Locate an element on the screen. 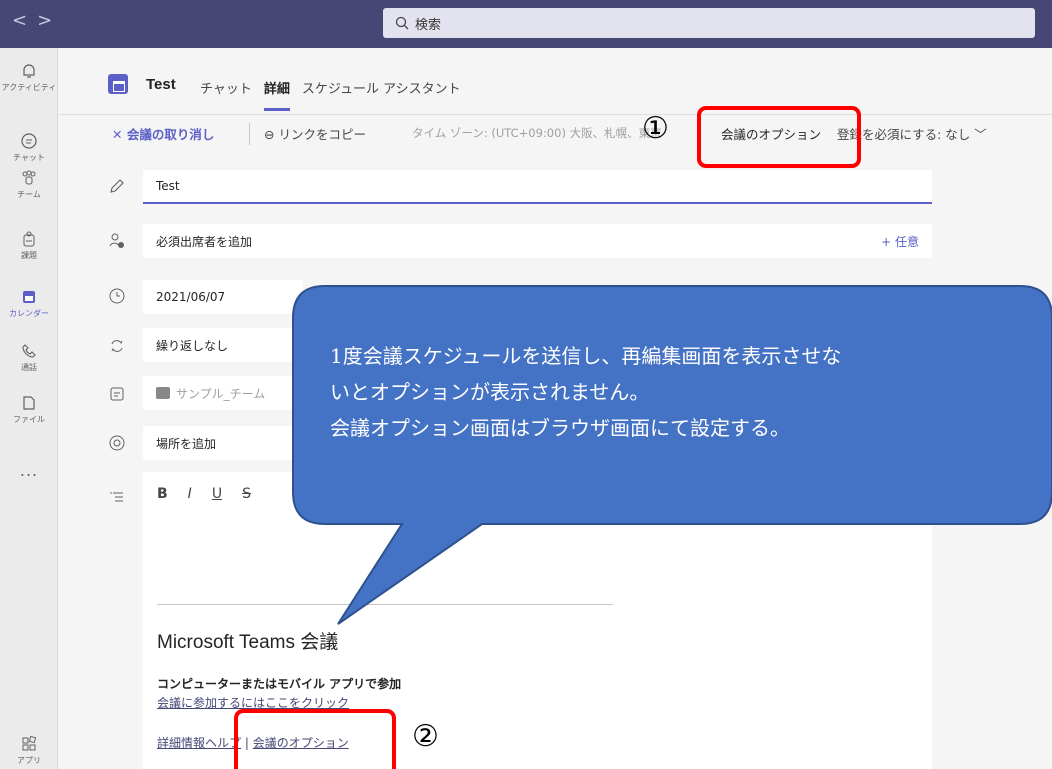 The height and width of the screenshot is (769, 1052). nav-arrows: <> is located at coordinates (37, 20).